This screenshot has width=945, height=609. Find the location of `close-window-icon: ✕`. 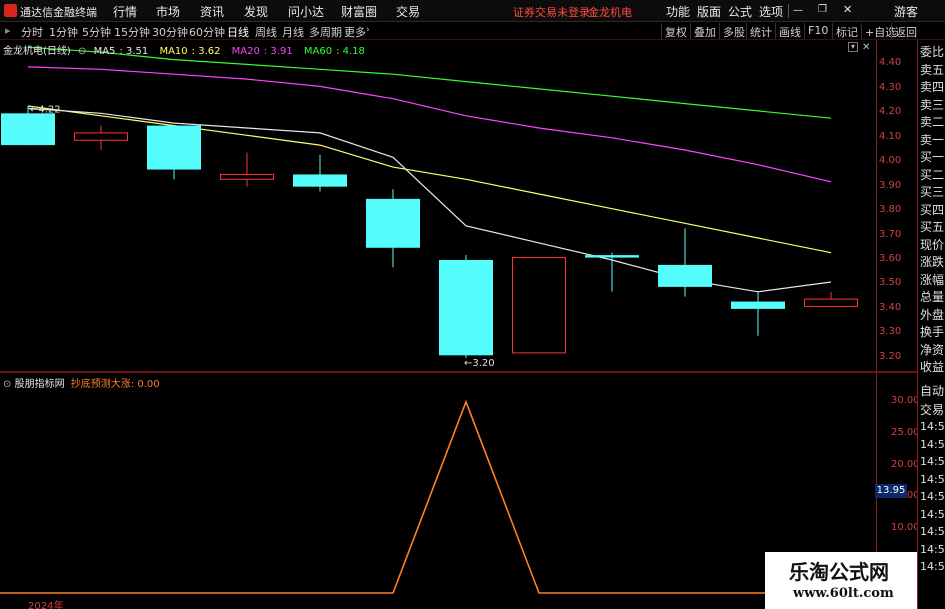

close-window-icon: ✕ is located at coordinates (847, 9).